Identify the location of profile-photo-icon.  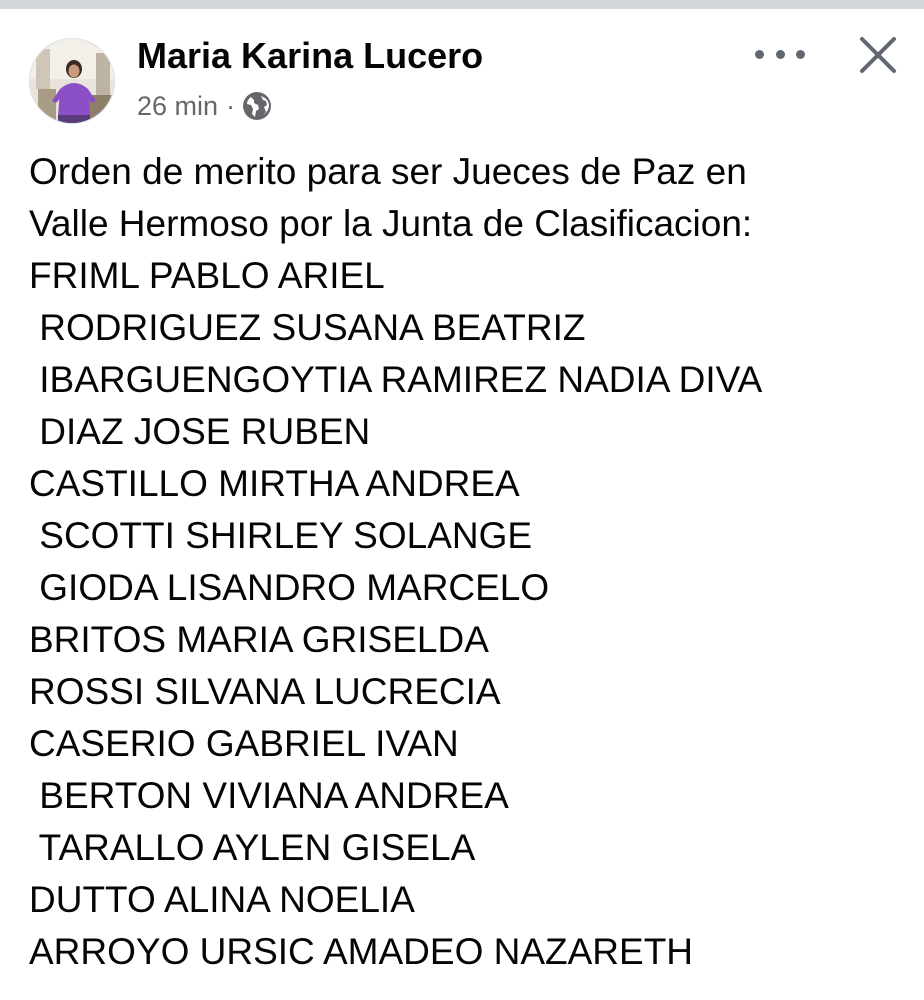
(72, 81).